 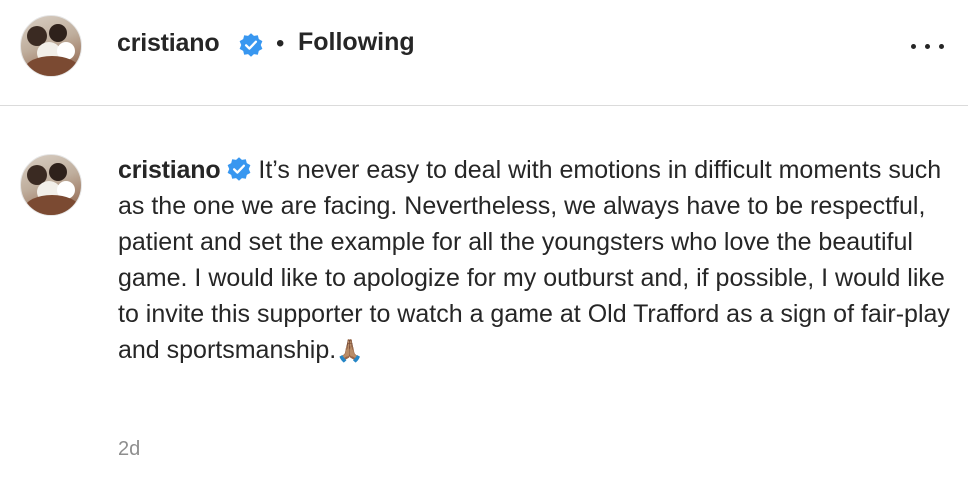 What do you see at coordinates (169, 170) in the screenshot?
I see `comment-username: cristiano` at bounding box center [169, 170].